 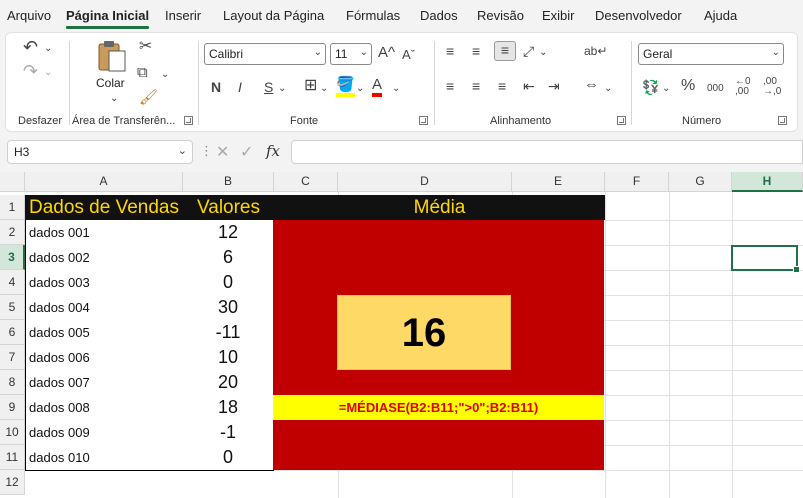 What do you see at coordinates (148, 98) in the screenshot?
I see `format-painter-icon: 🖌` at bounding box center [148, 98].